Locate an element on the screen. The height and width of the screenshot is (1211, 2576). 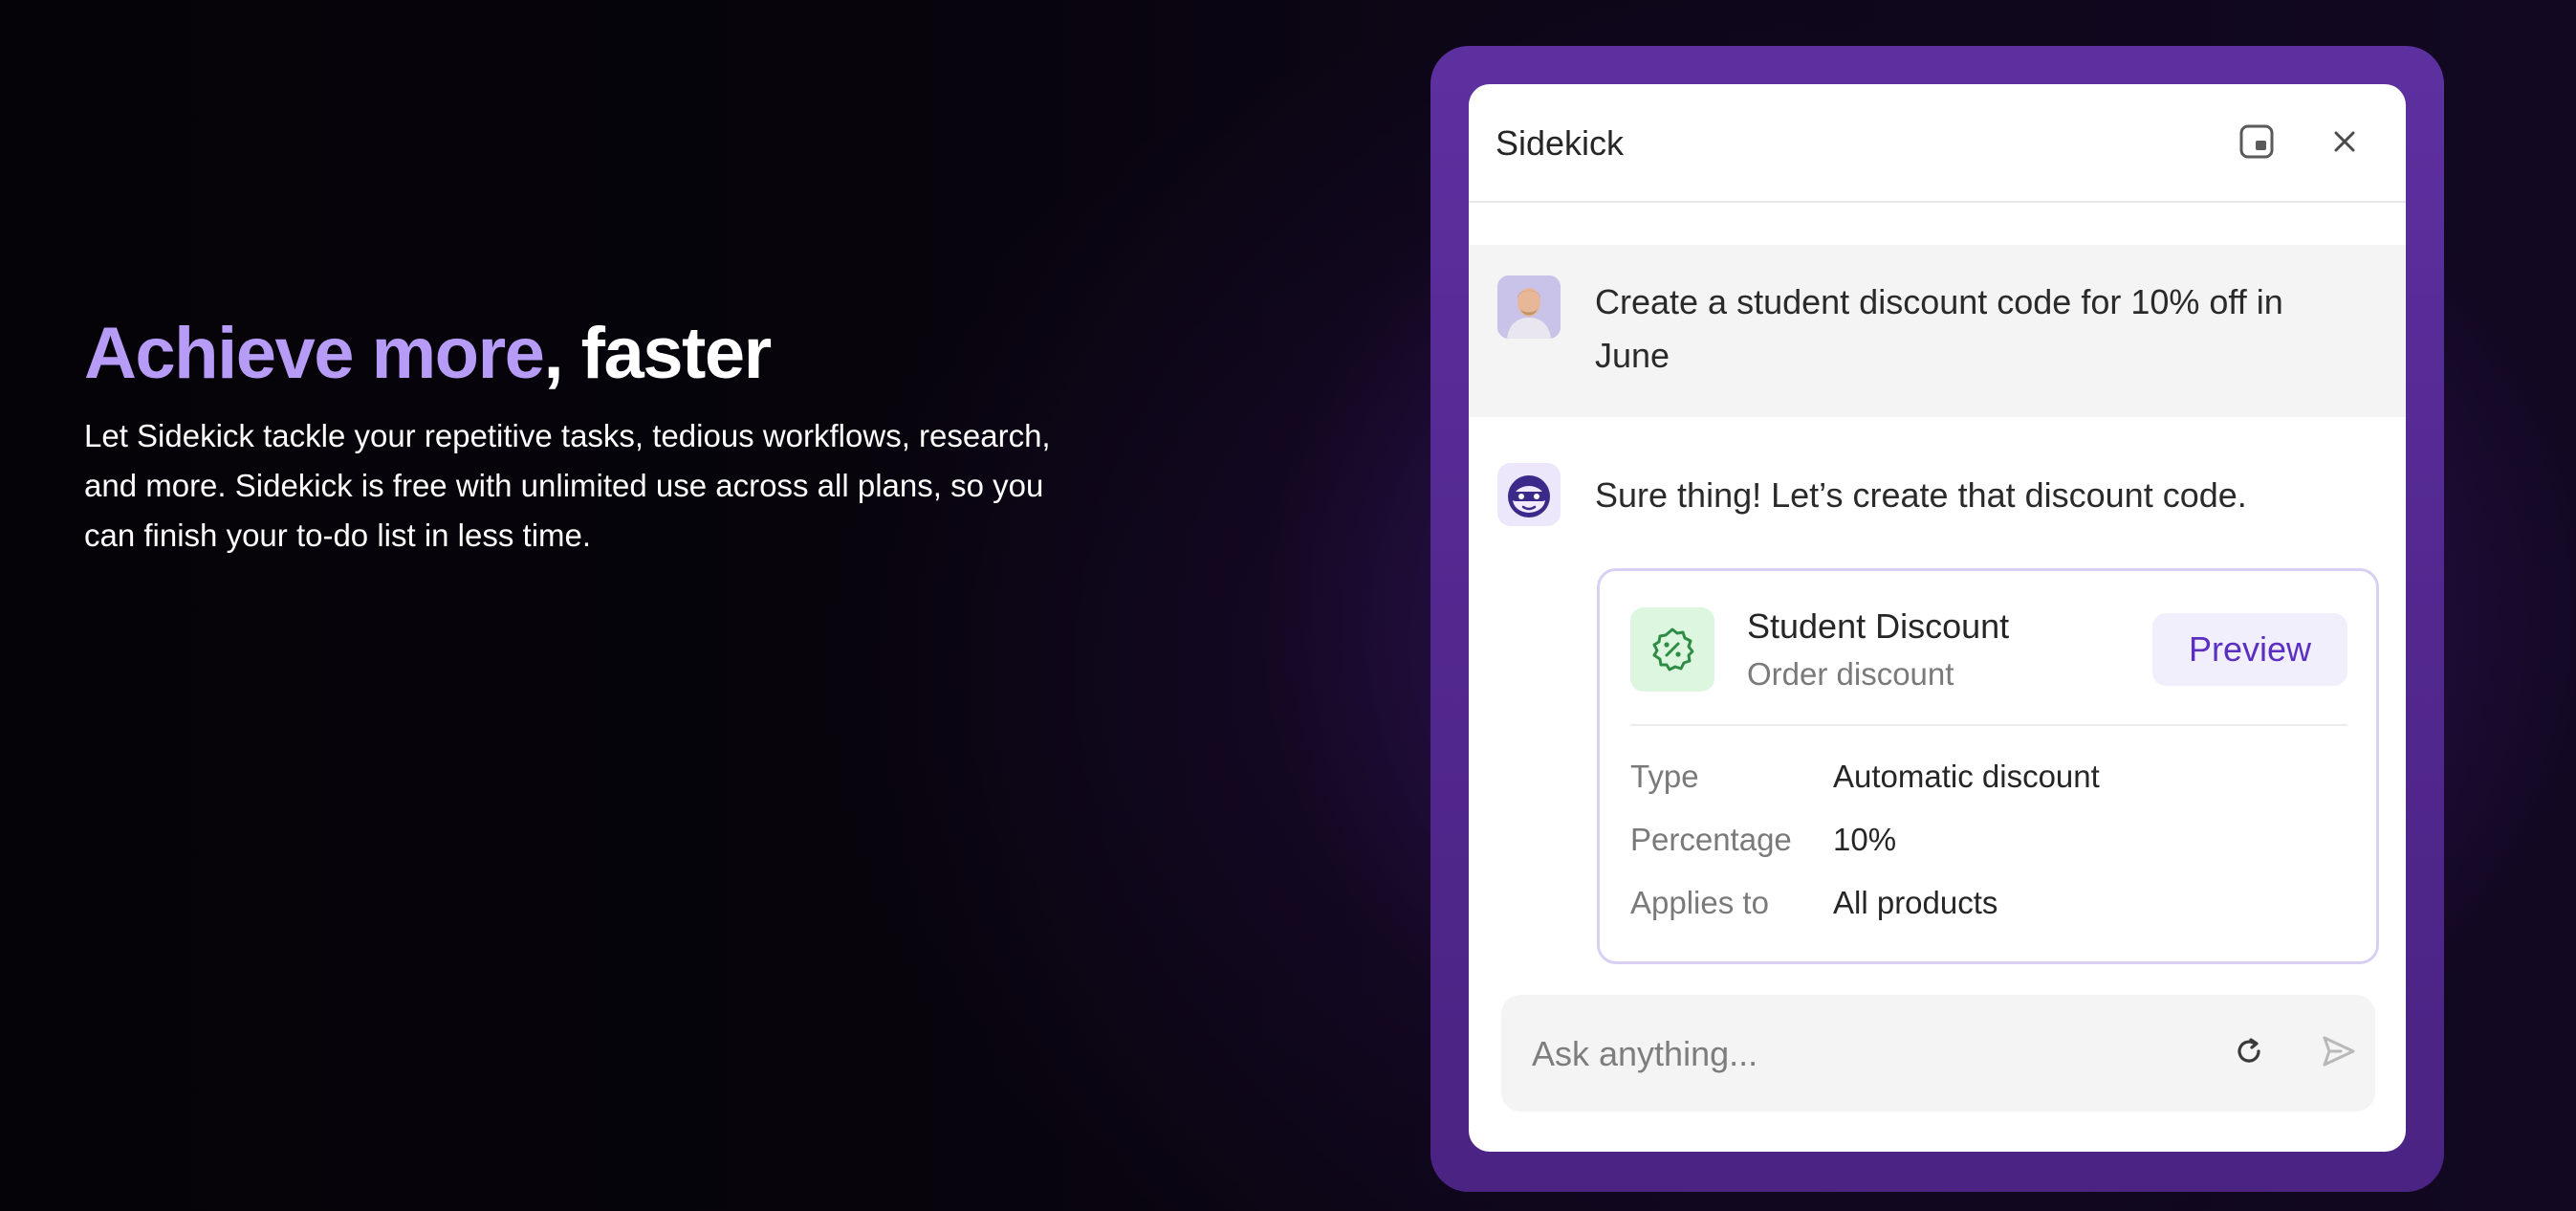
panel-header: Sidekick is located at coordinates (1937, 143).